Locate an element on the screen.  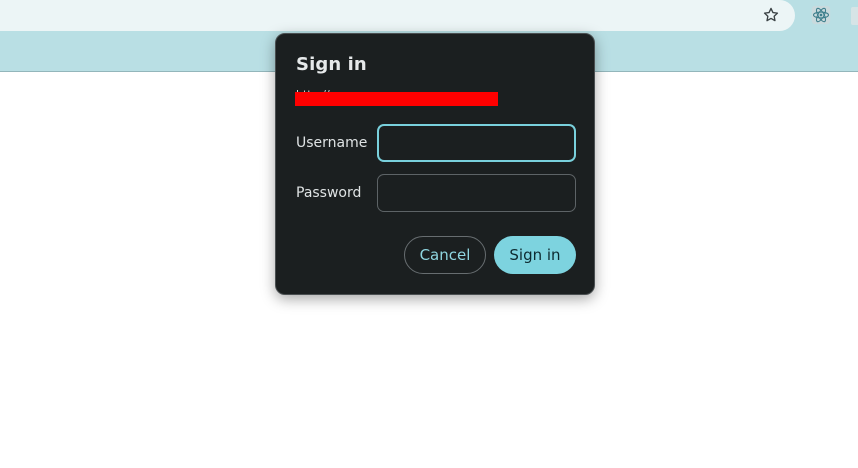
redaction-bar is located at coordinates (396, 99).